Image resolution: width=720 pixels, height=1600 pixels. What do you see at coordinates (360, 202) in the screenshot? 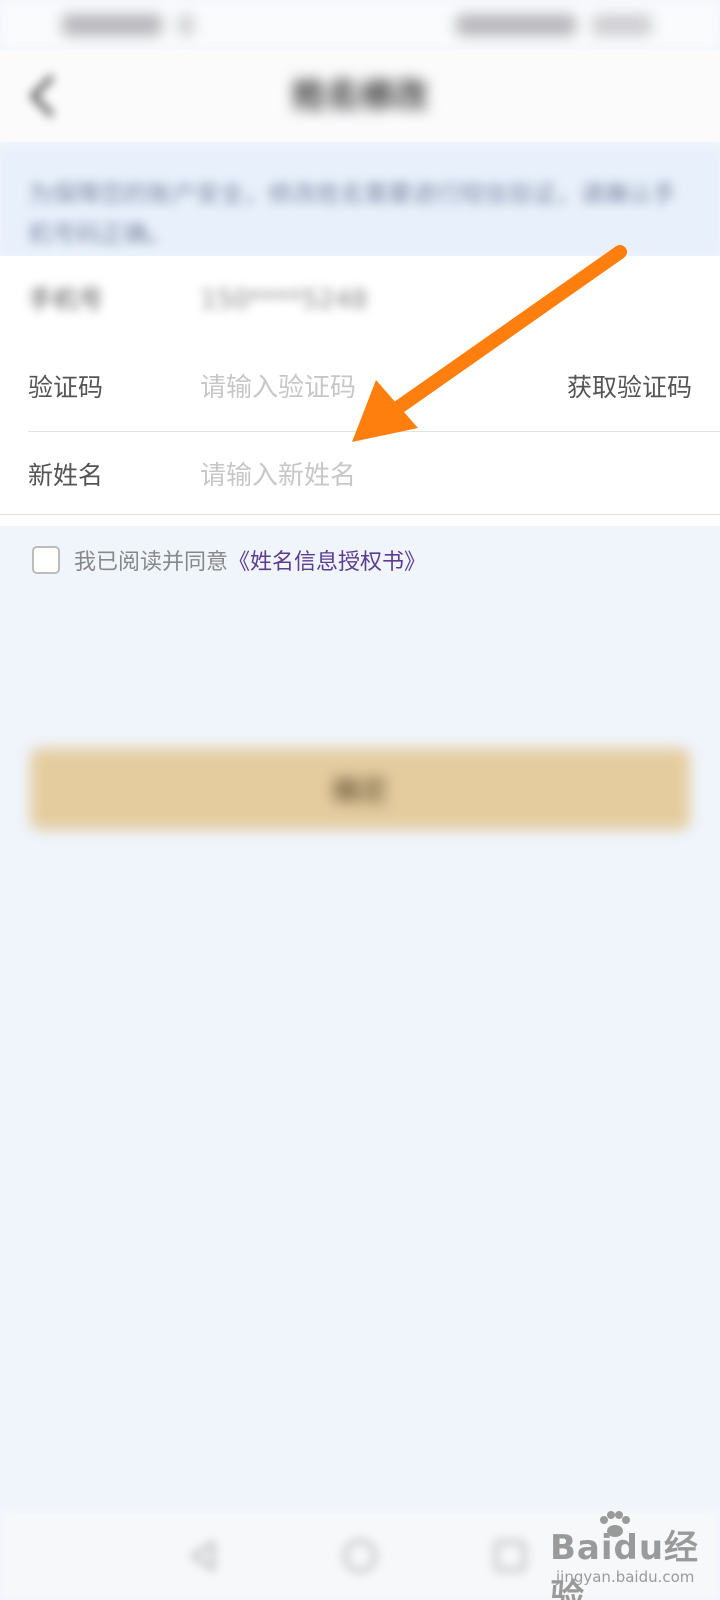
I see `notice-banner: 为保障您的账户安全，修改姓名需要进行短信验证，请确认手机号码正确。` at bounding box center [360, 202].